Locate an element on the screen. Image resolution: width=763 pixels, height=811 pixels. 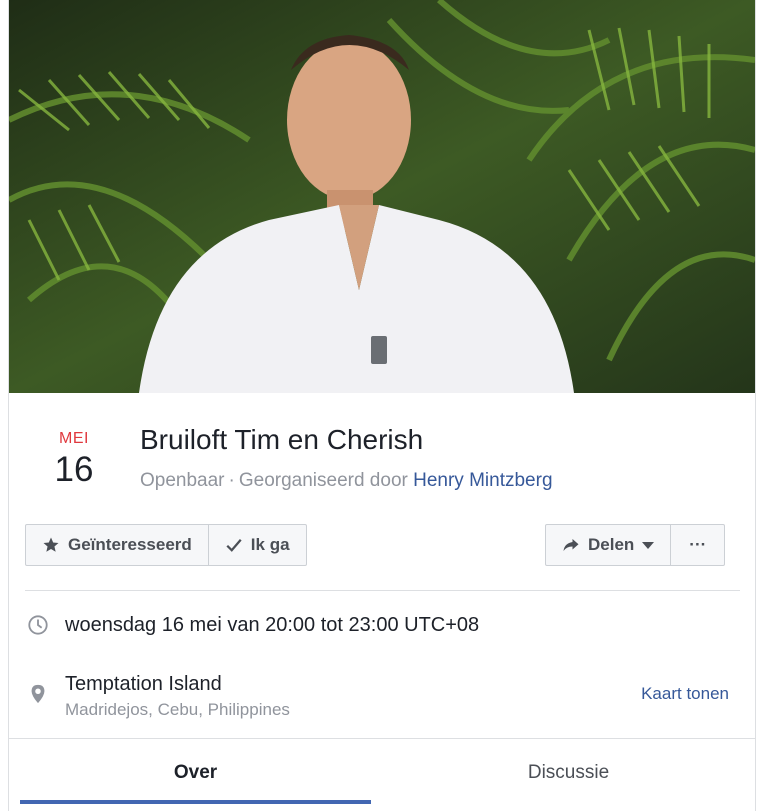
checkmark-icon is located at coordinates (234, 545).